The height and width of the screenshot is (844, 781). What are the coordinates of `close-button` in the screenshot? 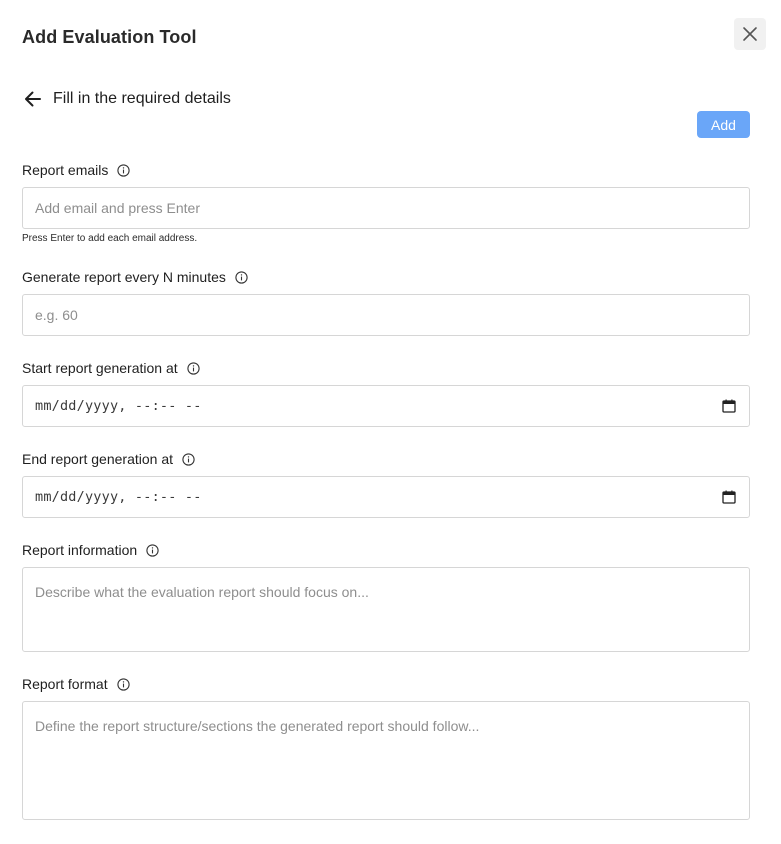 It's located at (750, 34).